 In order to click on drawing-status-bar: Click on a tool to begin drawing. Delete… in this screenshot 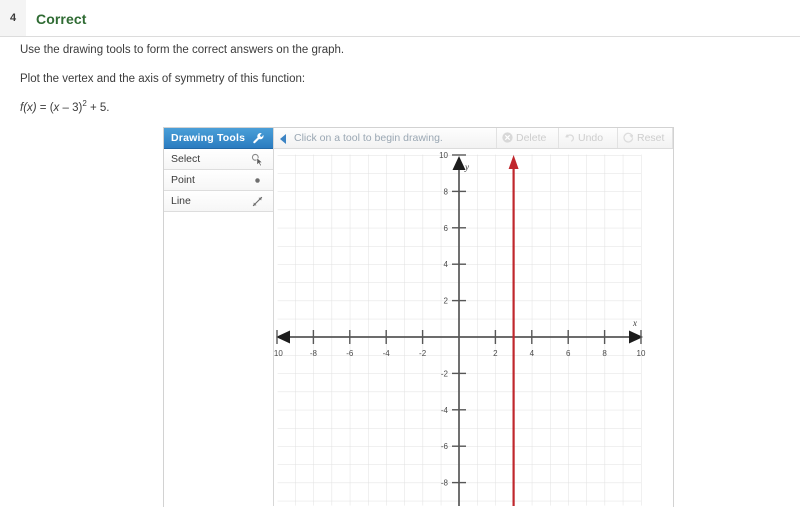, I will do `click(473, 138)`.